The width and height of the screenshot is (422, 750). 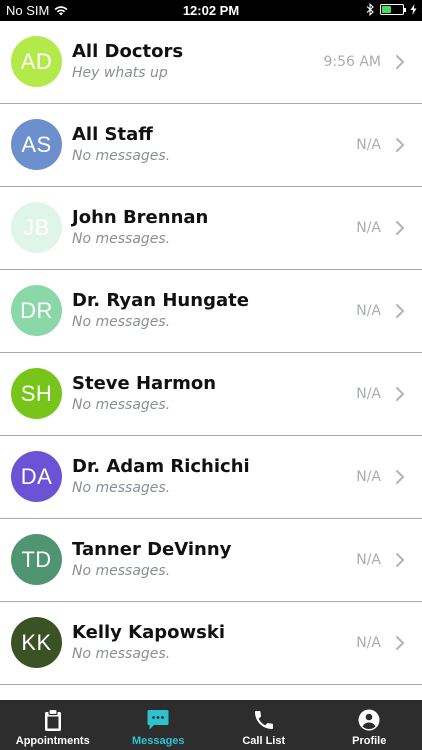 What do you see at coordinates (52, 719) in the screenshot?
I see `clipboard-icon` at bounding box center [52, 719].